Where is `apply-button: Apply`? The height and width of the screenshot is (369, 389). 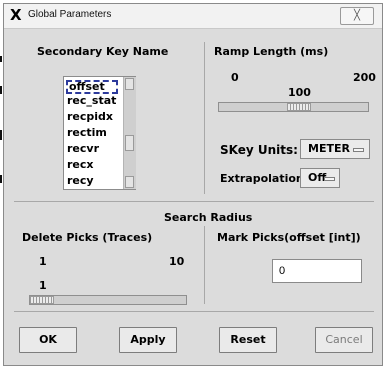
apply-button: Apply is located at coordinates (148, 340).